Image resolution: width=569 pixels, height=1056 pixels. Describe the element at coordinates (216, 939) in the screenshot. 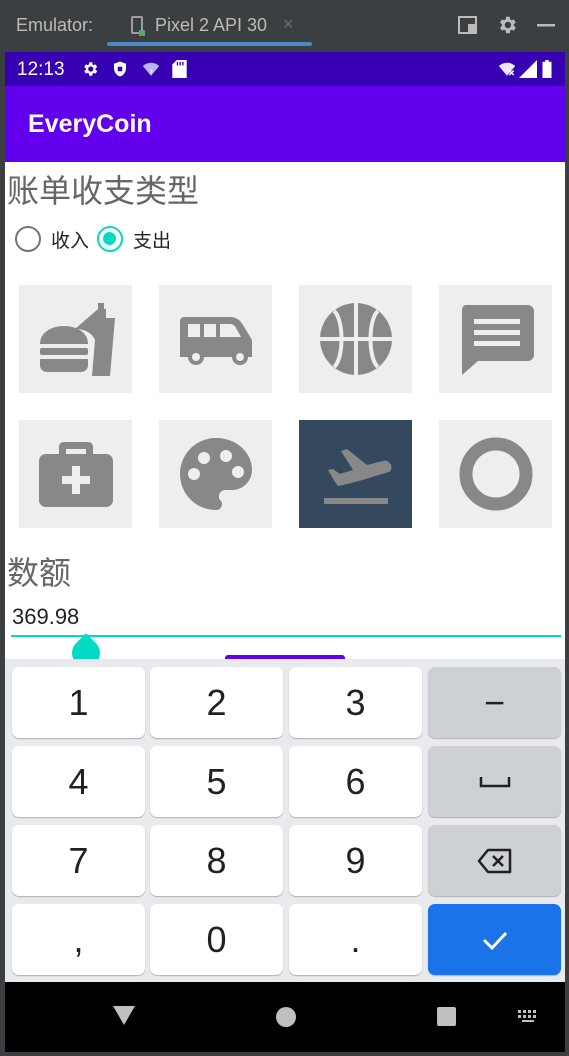

I see `key-0: 0` at that location.